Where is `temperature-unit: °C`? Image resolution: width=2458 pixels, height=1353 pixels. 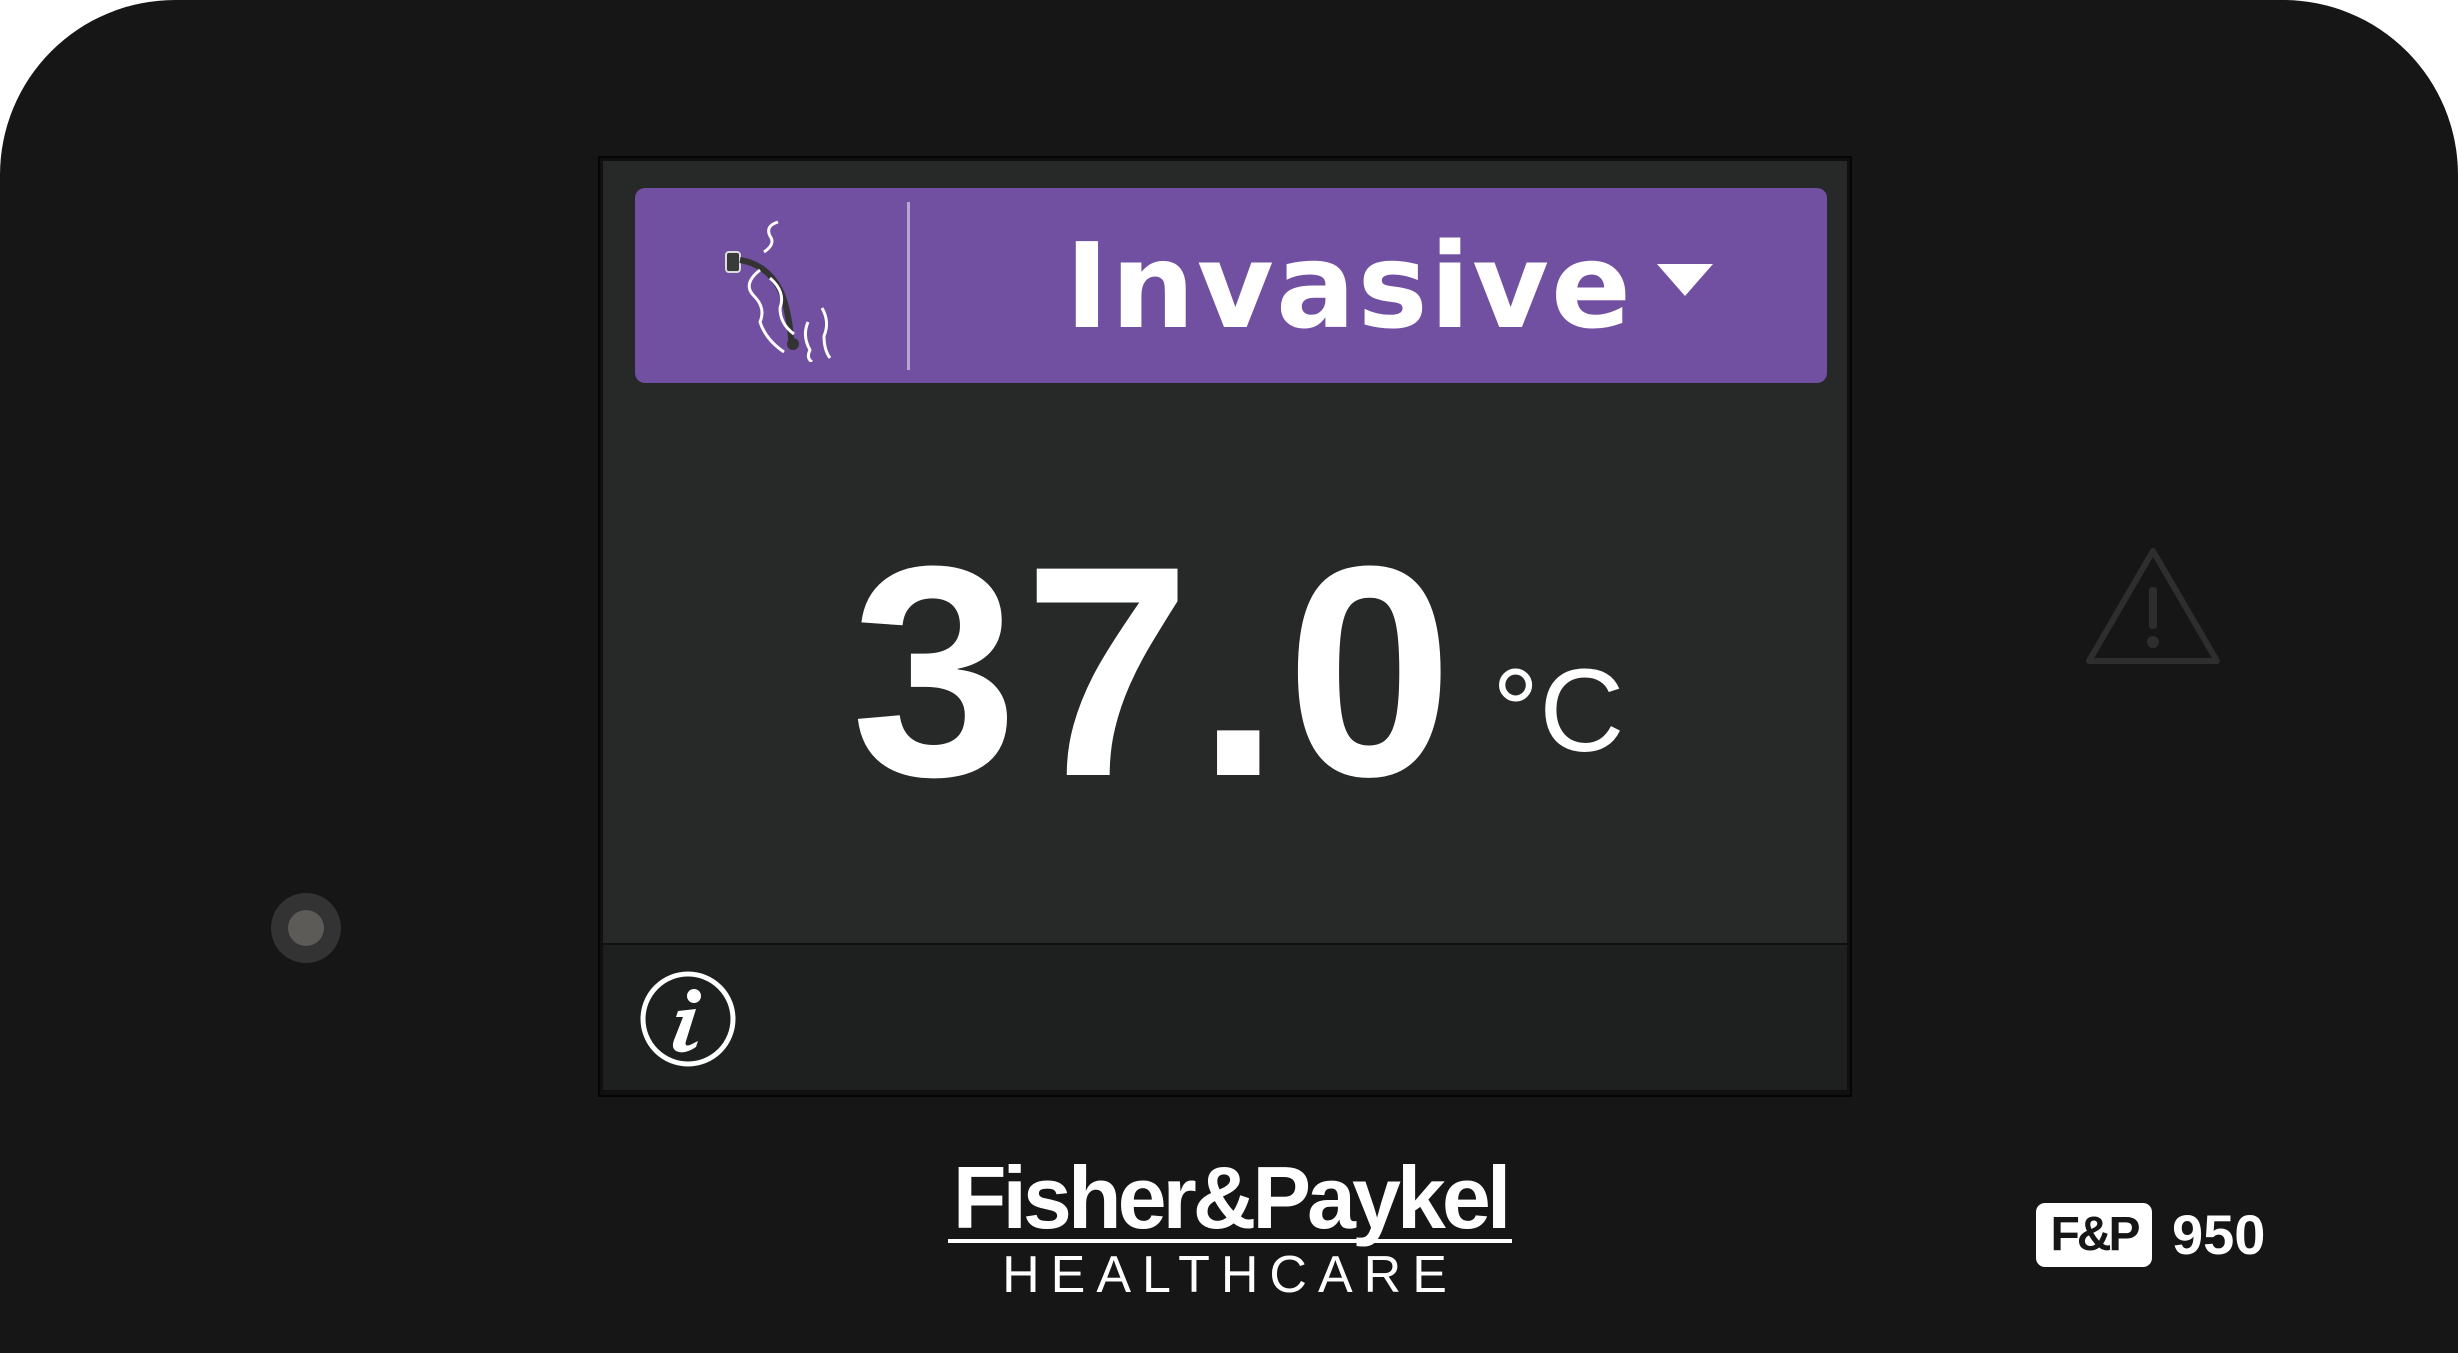 temperature-unit: °C is located at coordinates (1558, 711).